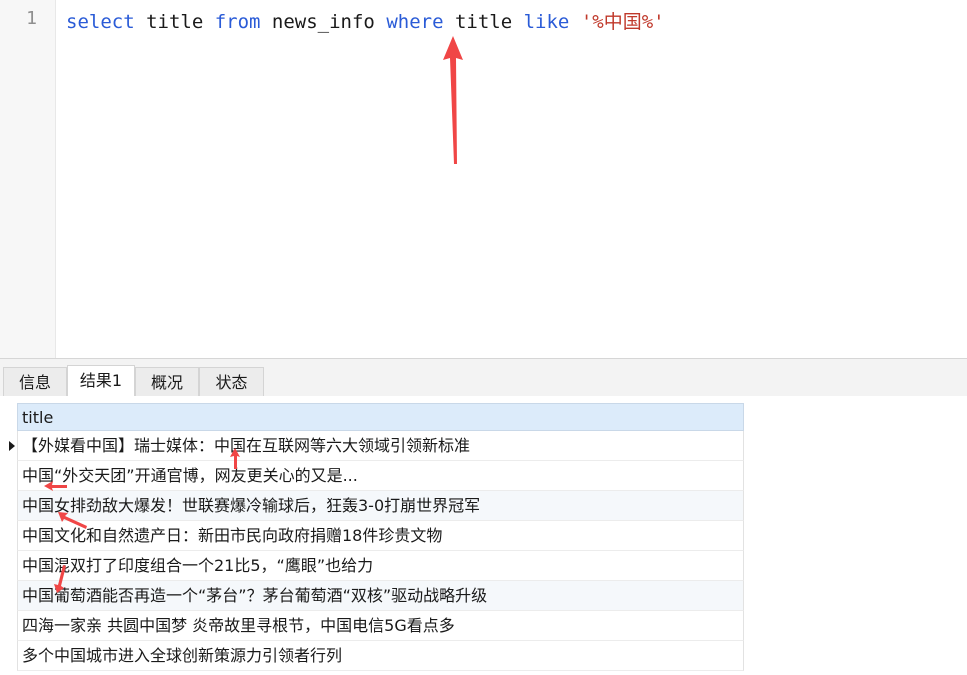 This screenshot has height=675, width=967. I want to click on table-row: 中国葡萄酒能否再造一个“茅台”？茅台葡萄酒“双核”驱动战略升级, so click(380, 596).